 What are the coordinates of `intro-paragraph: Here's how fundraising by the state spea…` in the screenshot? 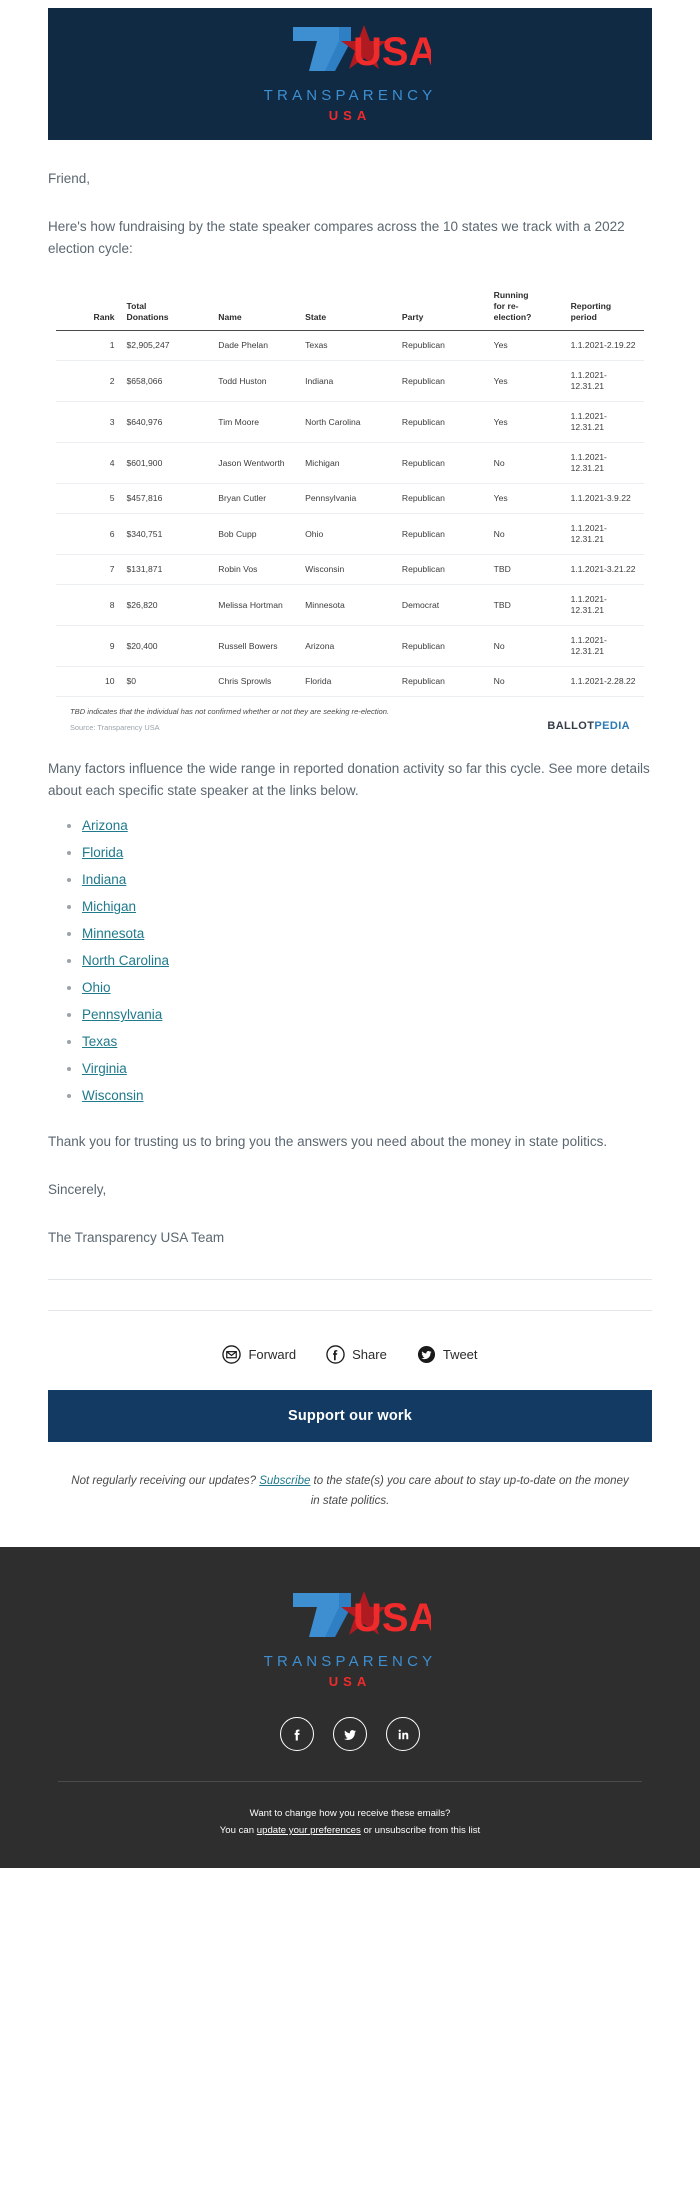 It's located at (336, 237).